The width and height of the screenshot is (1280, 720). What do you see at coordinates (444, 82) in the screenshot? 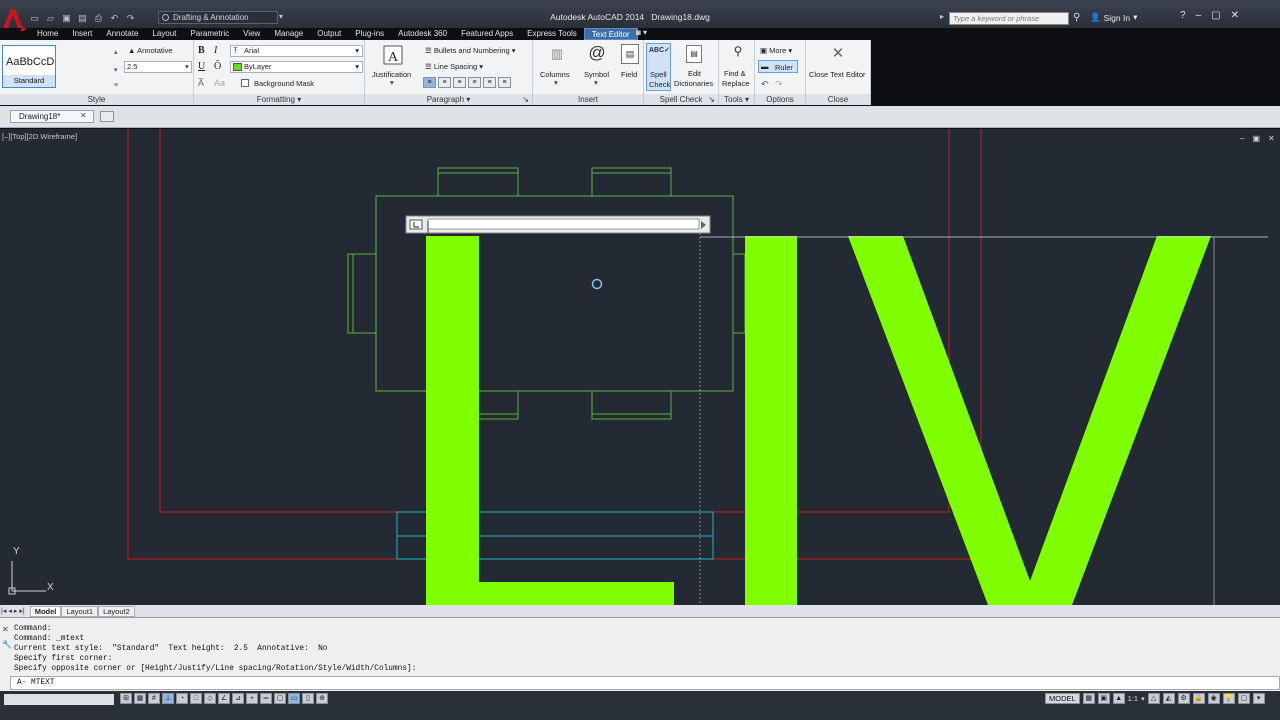
I see `align-center-icon: ≡` at bounding box center [444, 82].